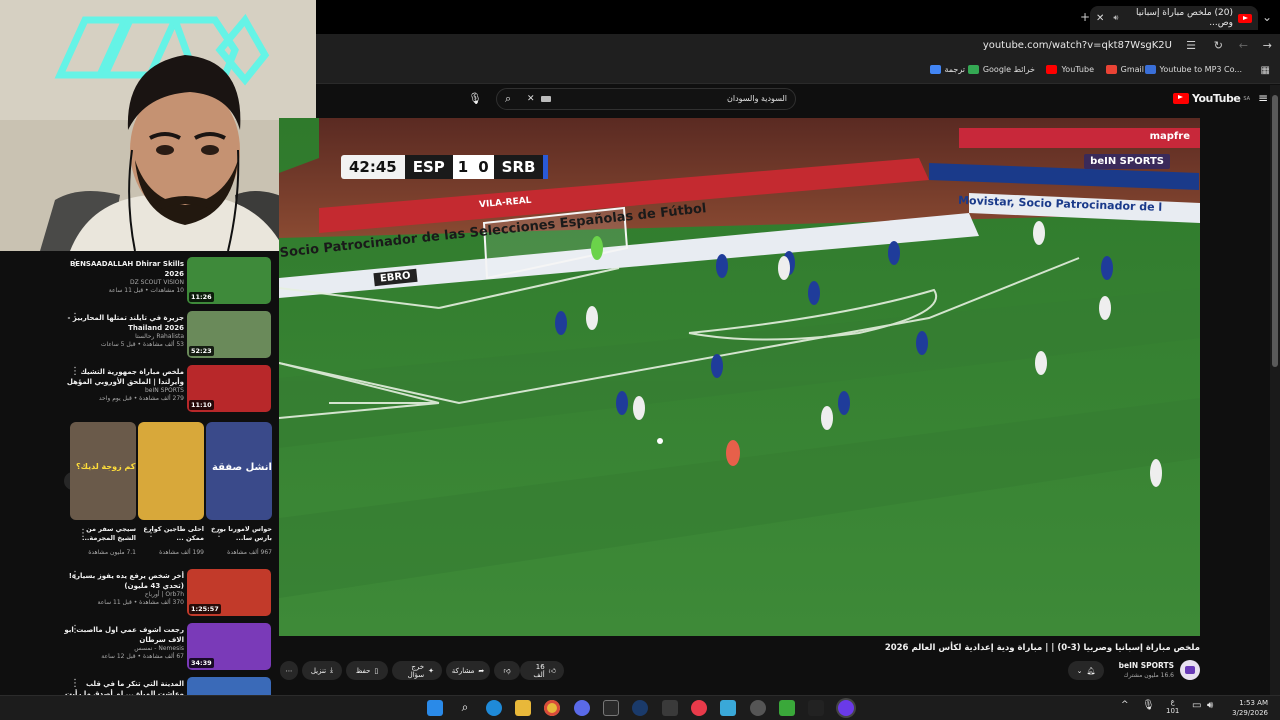 The image size is (1280, 720). Describe the element at coordinates (787, 708) in the screenshot. I see `xbox-icon` at that location.